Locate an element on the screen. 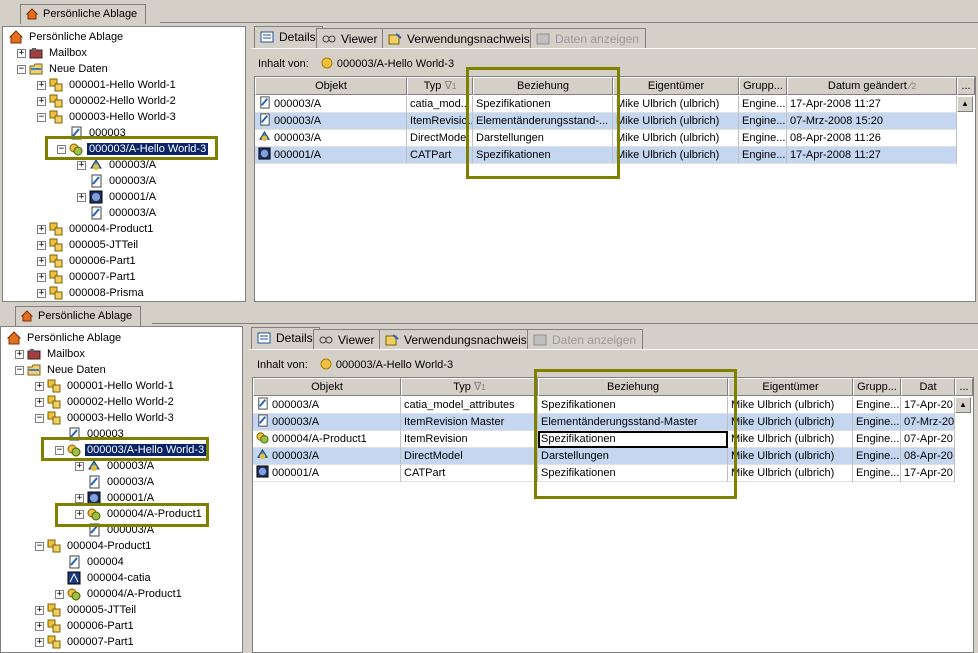 Image resolution: width=978 pixels, height=653 pixels. table-cell: 07-Mrz-20 is located at coordinates (928, 422).